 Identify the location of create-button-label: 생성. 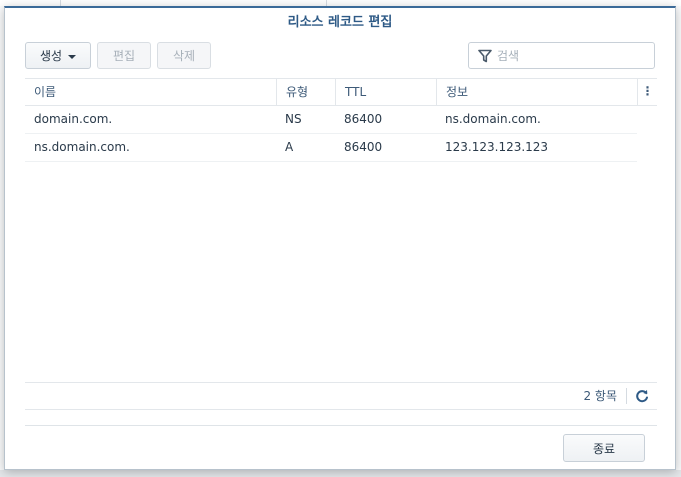
(51, 56).